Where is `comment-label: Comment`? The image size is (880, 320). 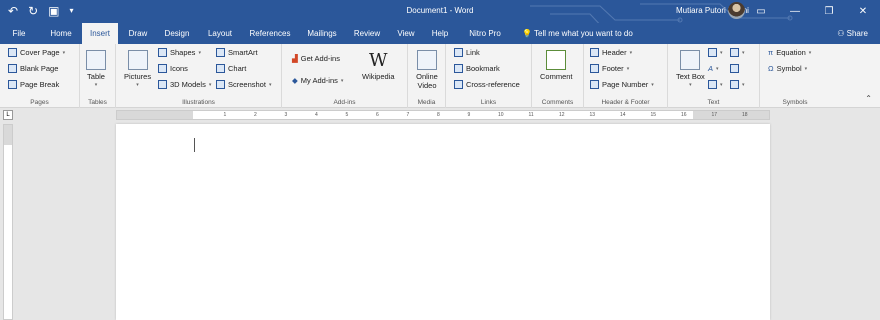
comment-label: Comment is located at coordinates (556, 76).